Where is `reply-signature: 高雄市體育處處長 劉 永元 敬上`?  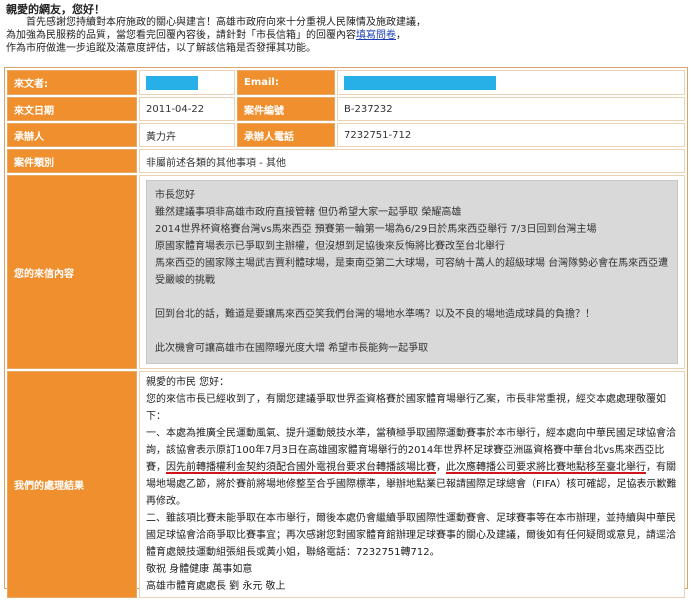
reply-signature: 高雄市體育處處長 劉 永元 敬上 is located at coordinates (216, 586).